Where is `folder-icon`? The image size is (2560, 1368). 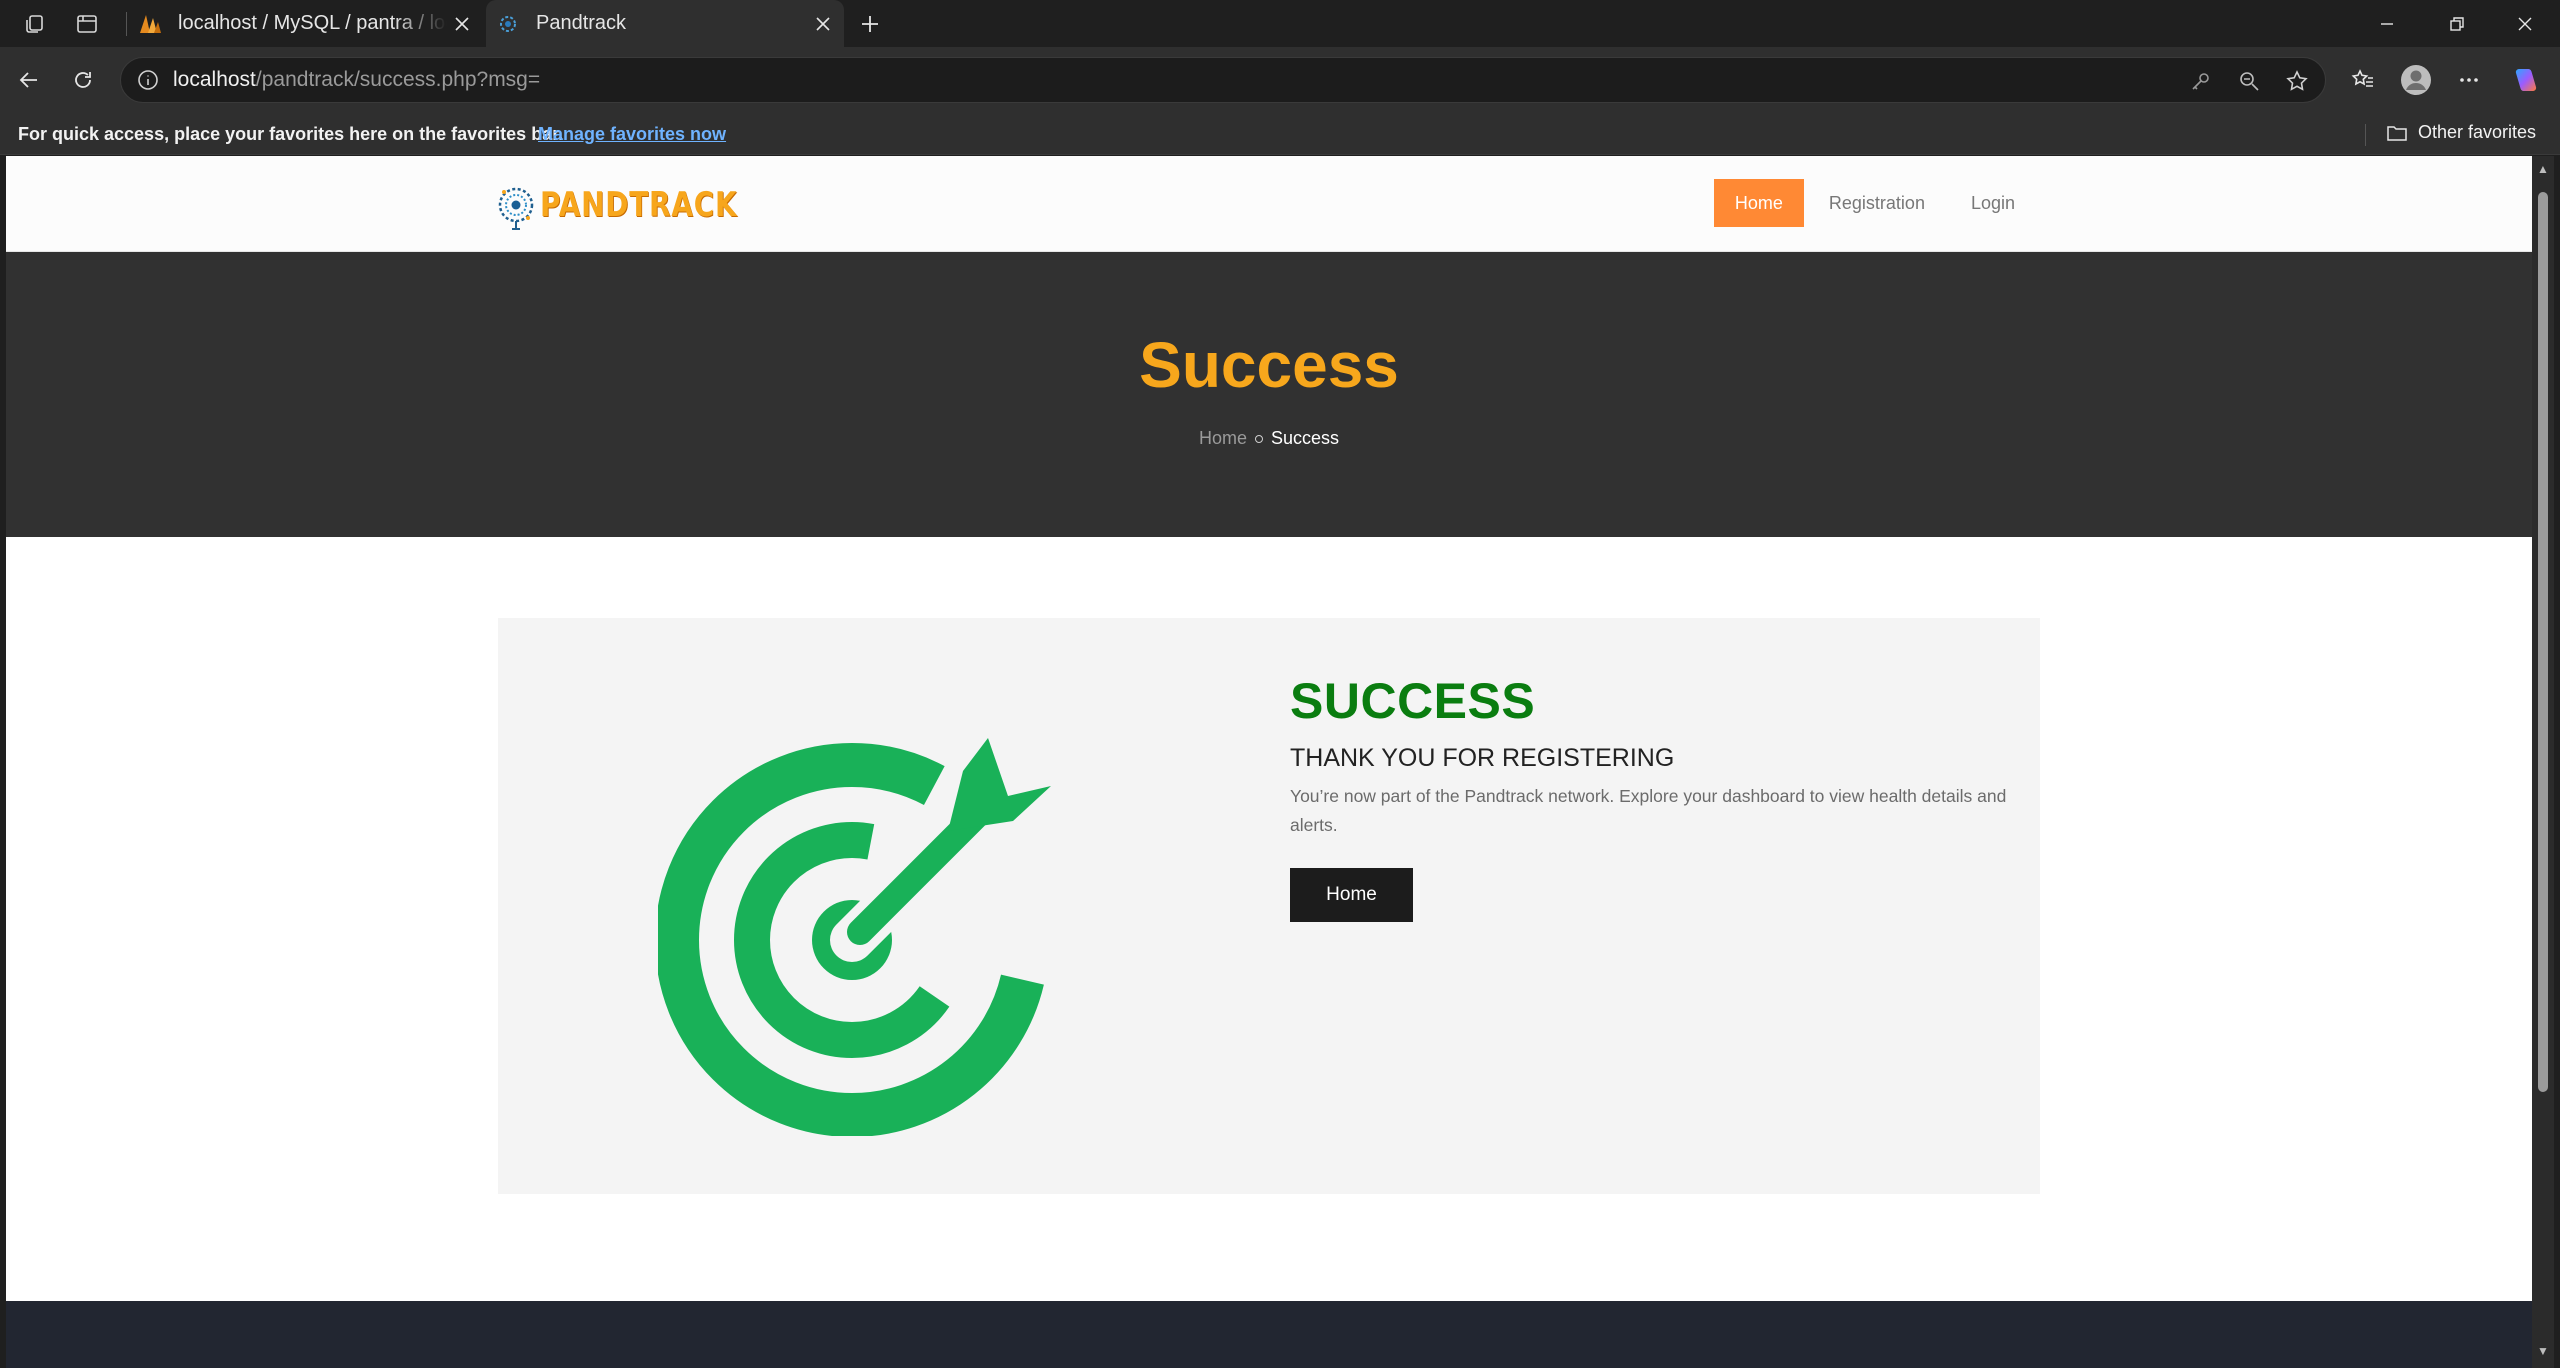 folder-icon is located at coordinates (2397, 133).